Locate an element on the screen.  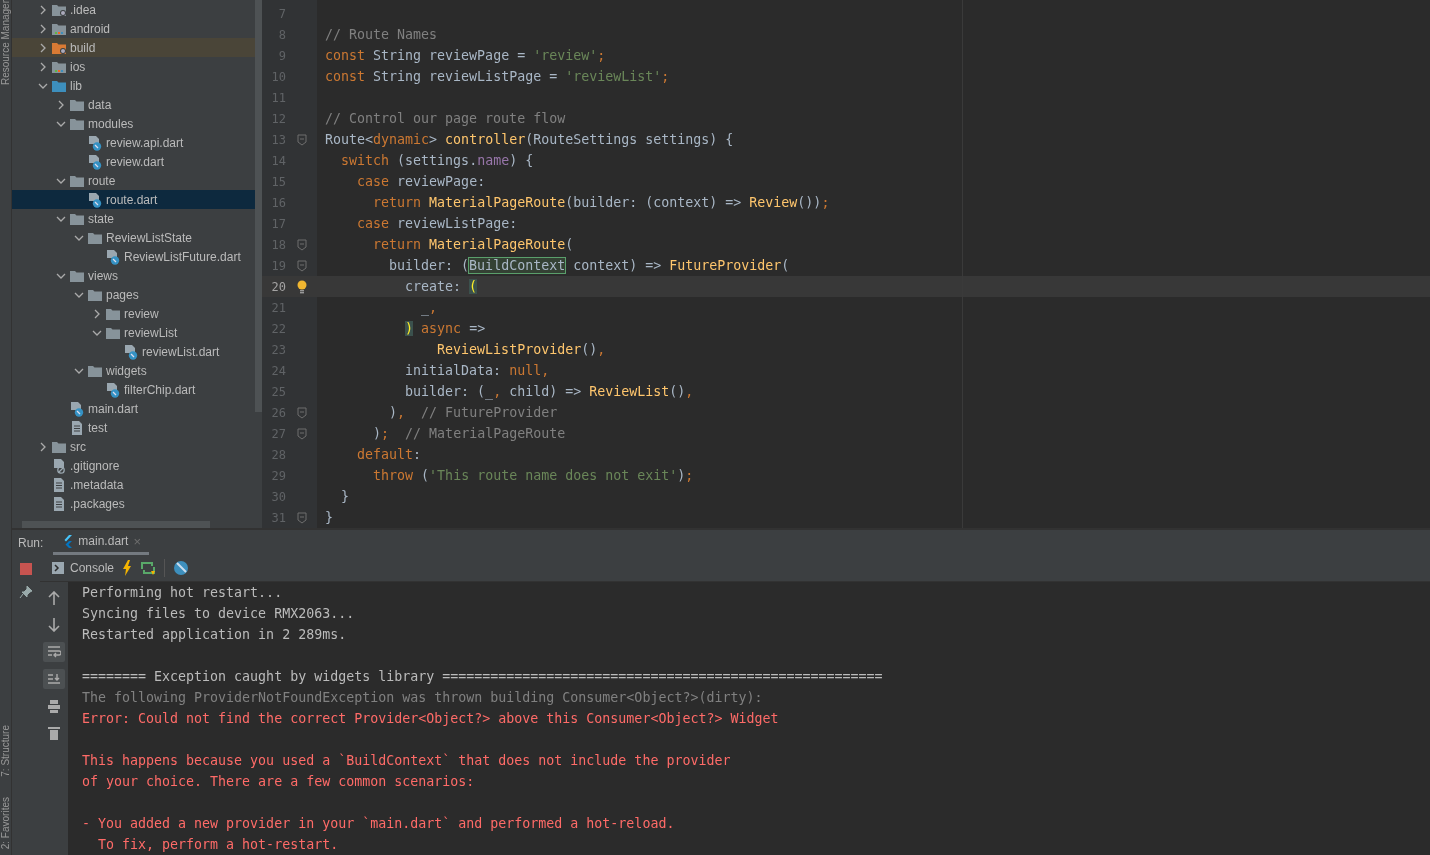
console-line: of your choice. There are a few common scenarios: is located at coordinates (278, 781).